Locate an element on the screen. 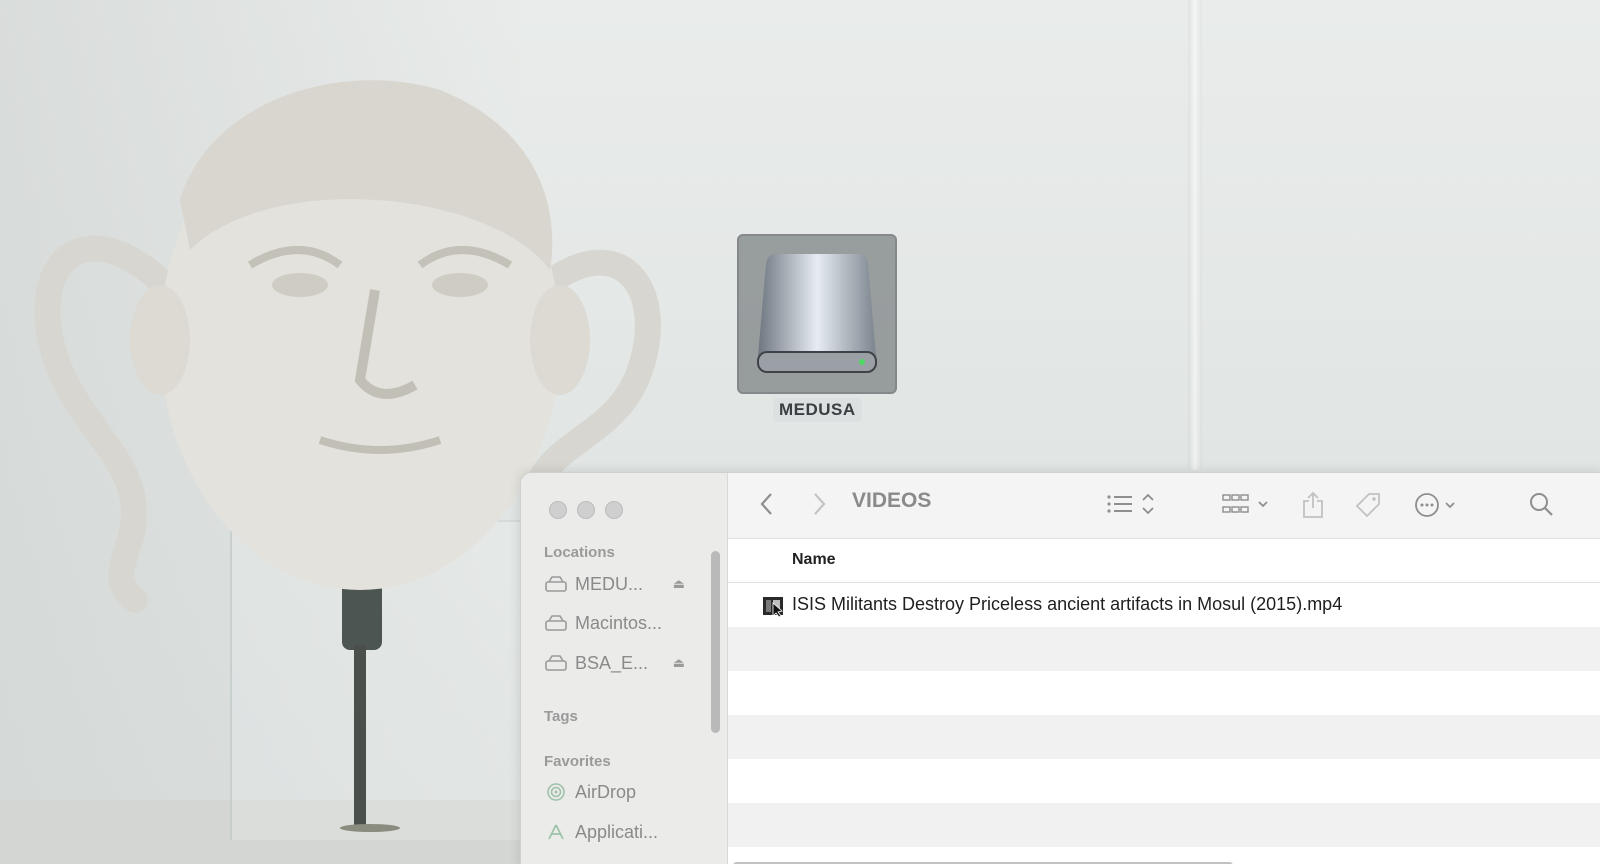 The height and width of the screenshot is (864, 1600). wallpaper-seam is located at coordinates (1195, 235).